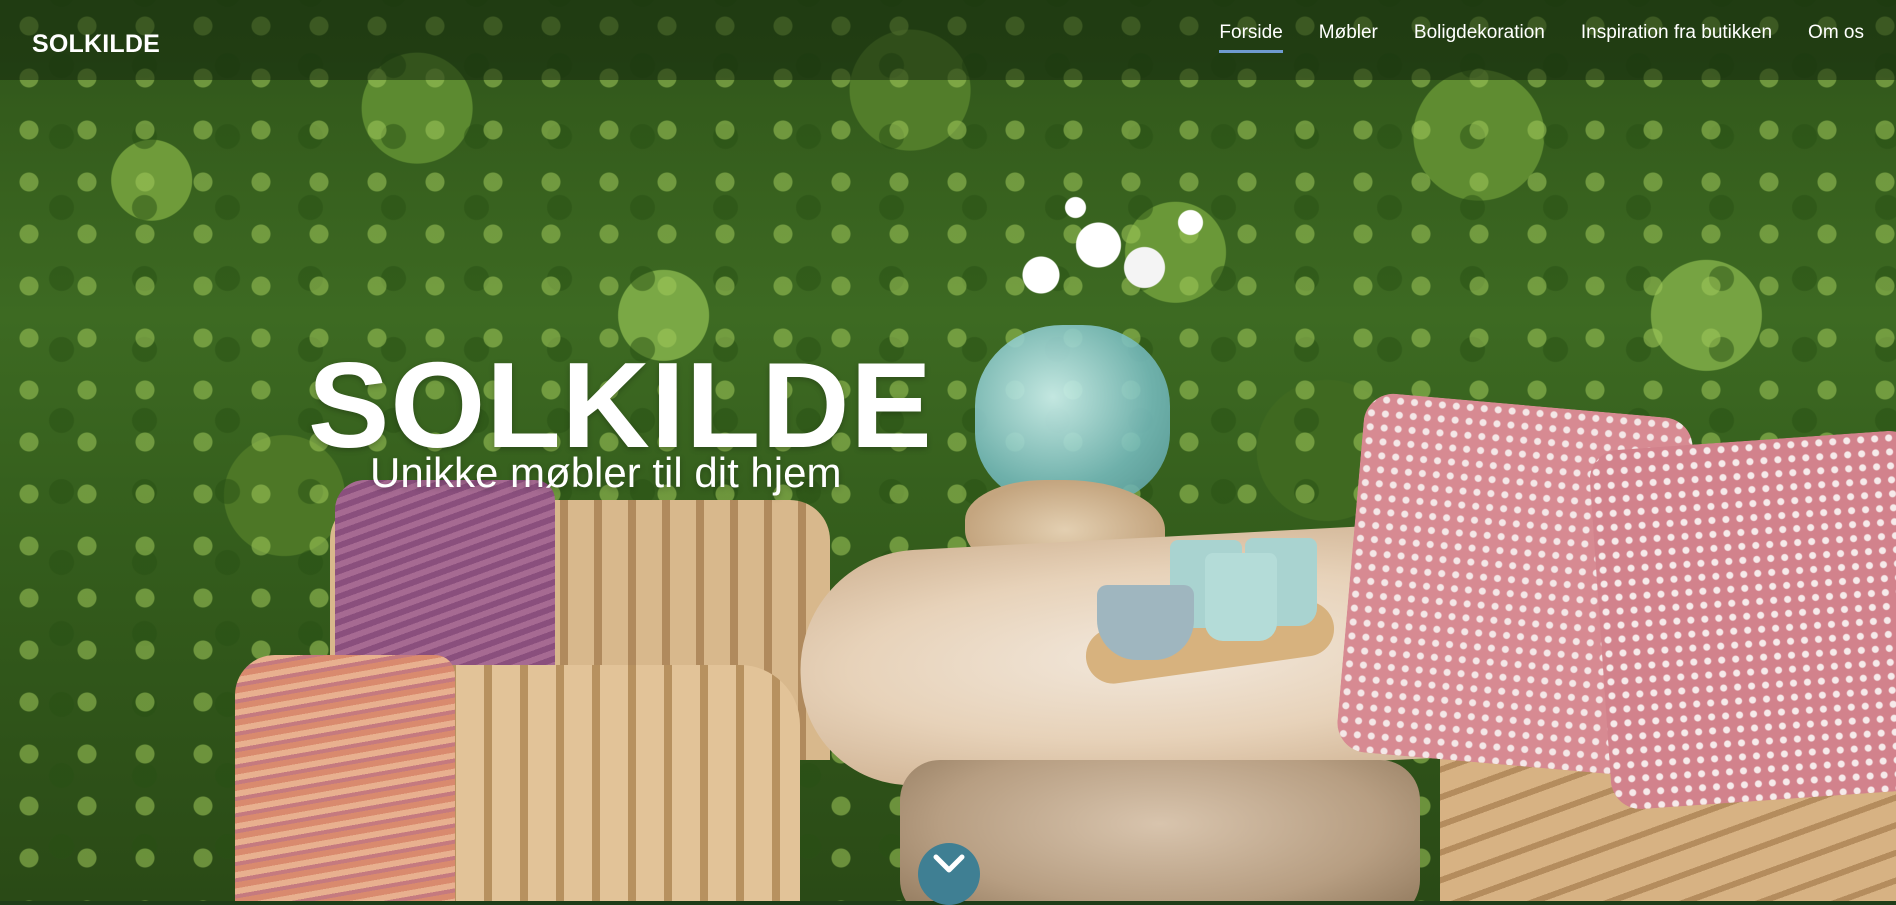  Describe the element at coordinates (1110, 260) in the screenshot. I see `white-flowers` at that location.